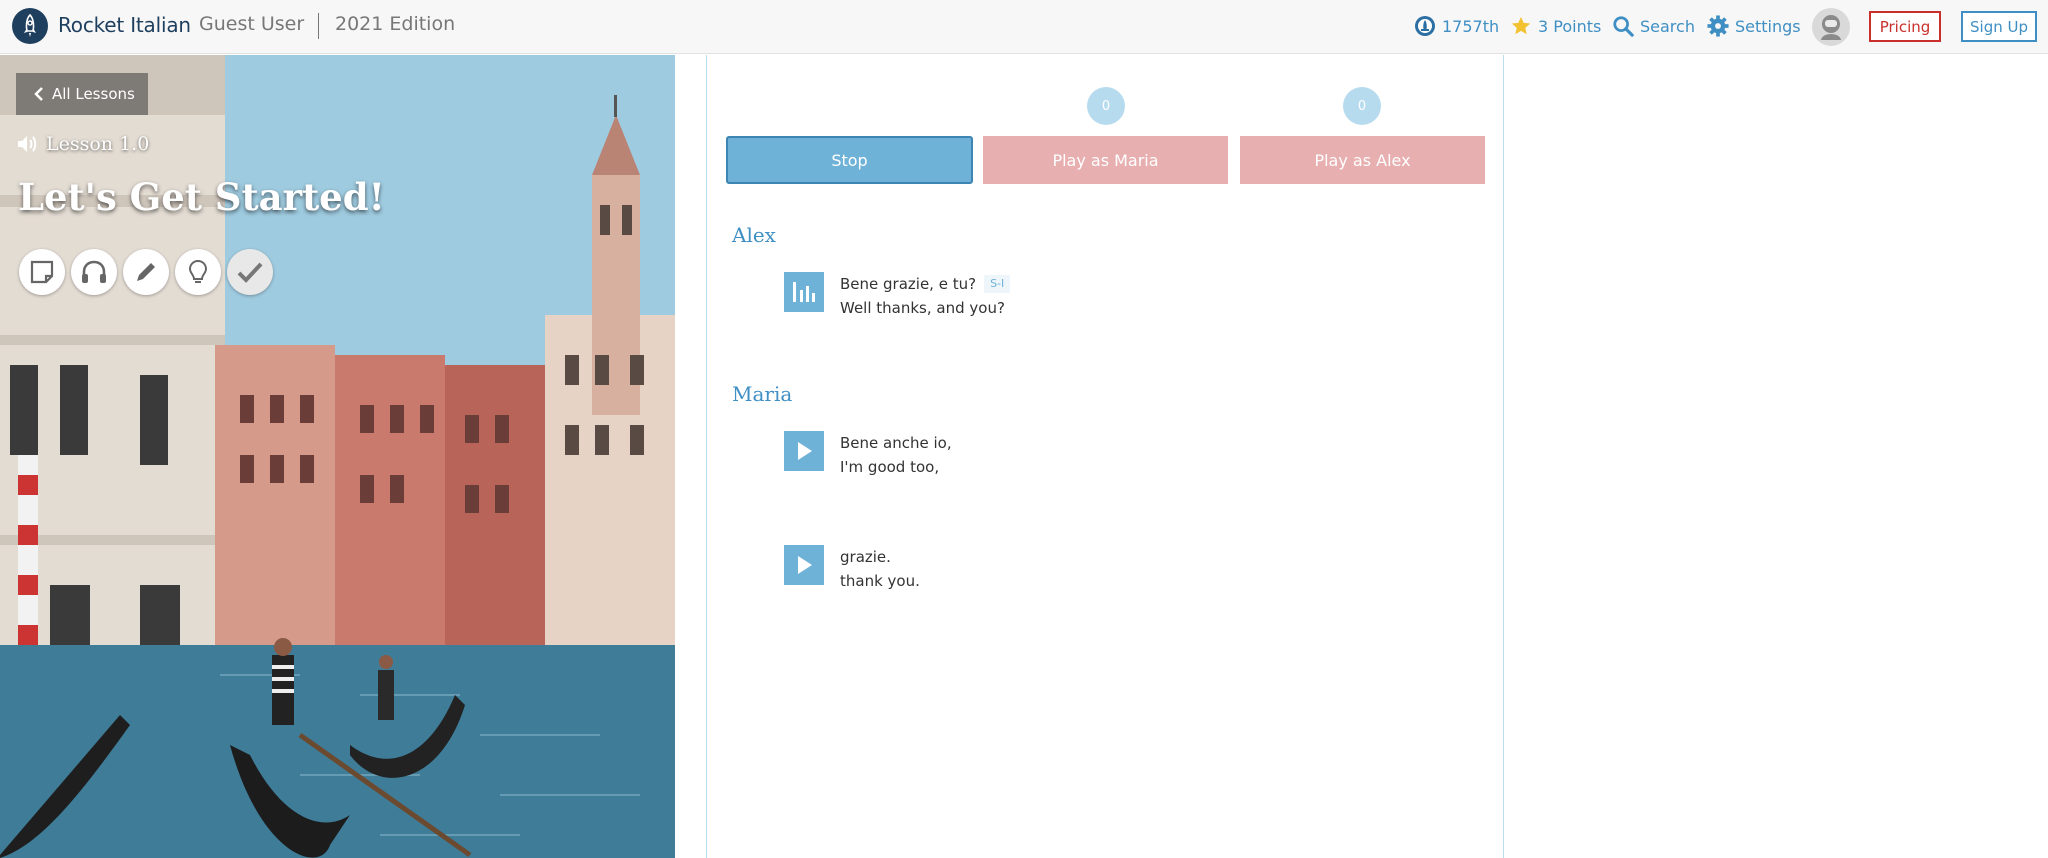 The image size is (2048, 858). I want to click on tip-tool, so click(198, 272).